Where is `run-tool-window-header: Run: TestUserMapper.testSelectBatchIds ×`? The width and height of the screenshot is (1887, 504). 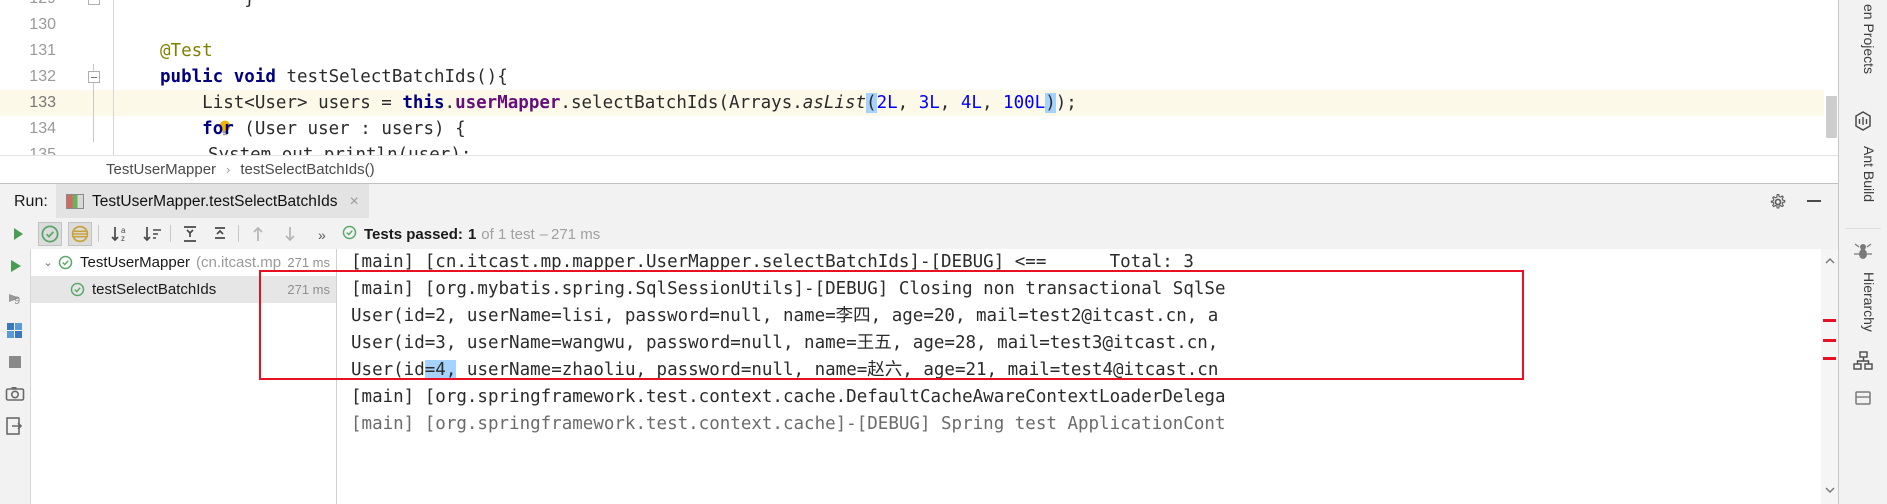 run-tool-window-header: Run: TestUserMapper.testSelectBatchIds × is located at coordinates (919, 201).